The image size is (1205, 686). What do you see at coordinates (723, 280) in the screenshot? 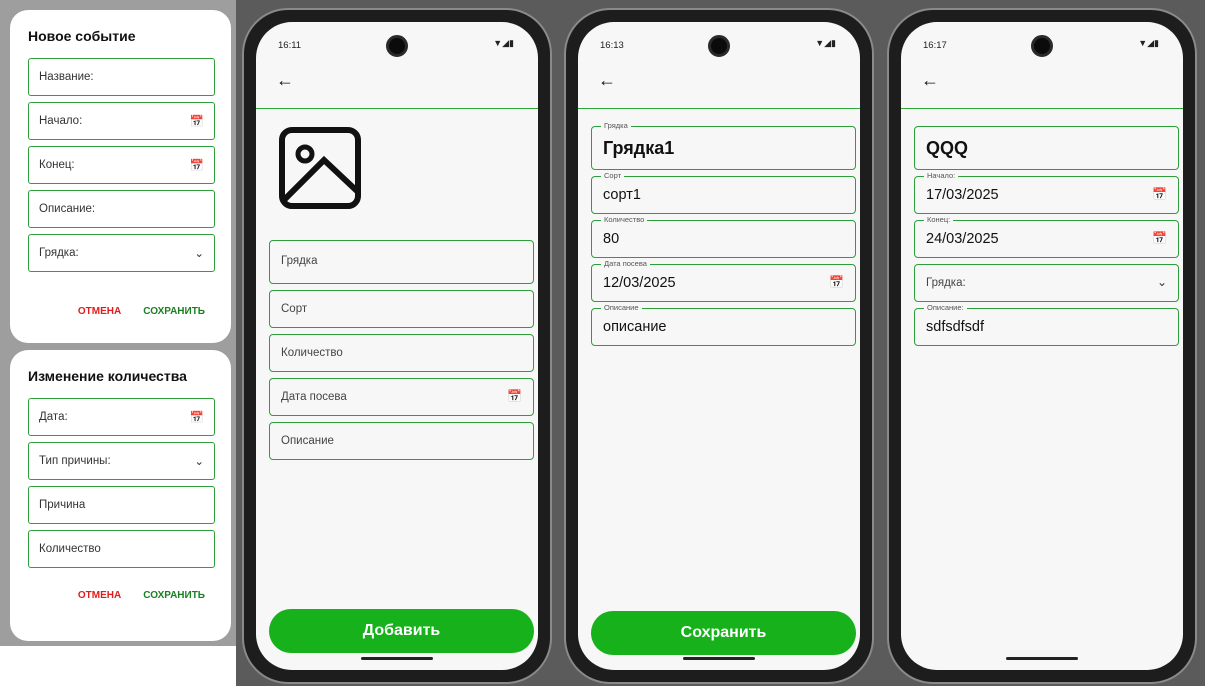
I see `sow-date-field: Дата посева 12/03/2025 📅` at bounding box center [723, 280].